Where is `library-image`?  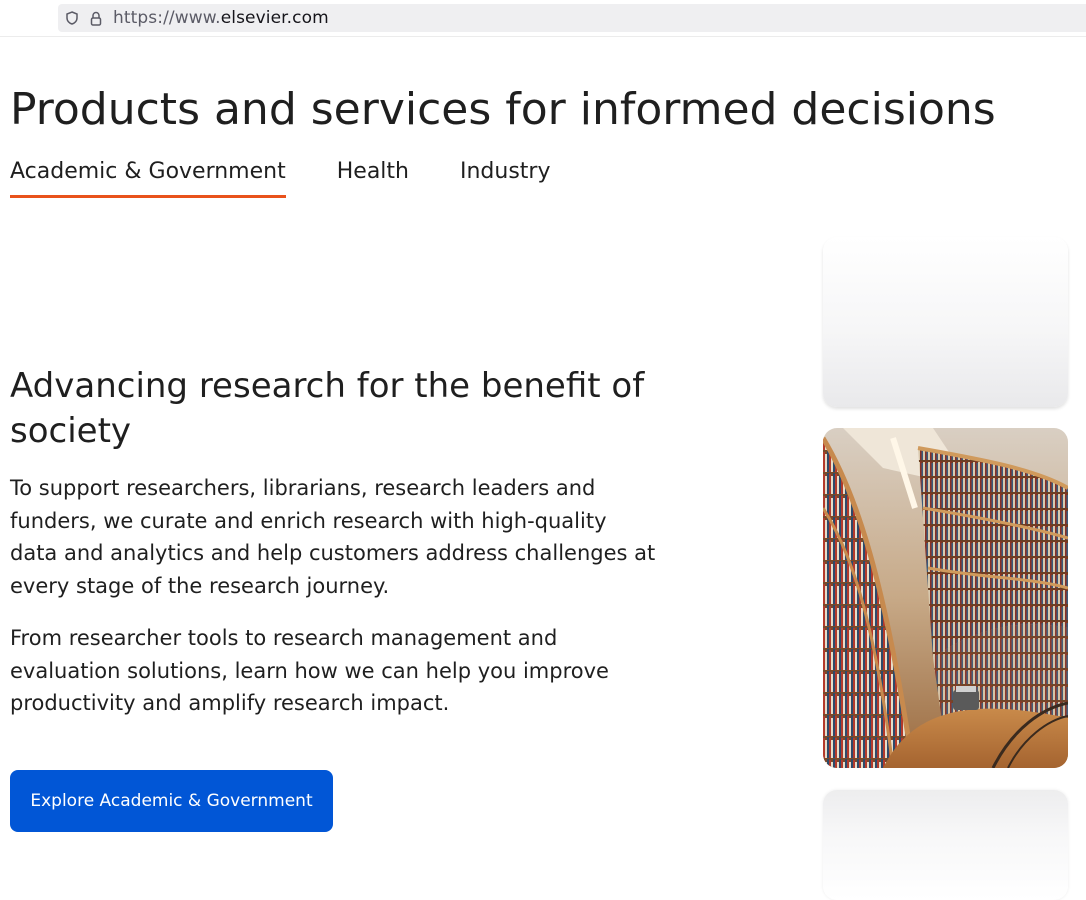
library-image is located at coordinates (945, 598).